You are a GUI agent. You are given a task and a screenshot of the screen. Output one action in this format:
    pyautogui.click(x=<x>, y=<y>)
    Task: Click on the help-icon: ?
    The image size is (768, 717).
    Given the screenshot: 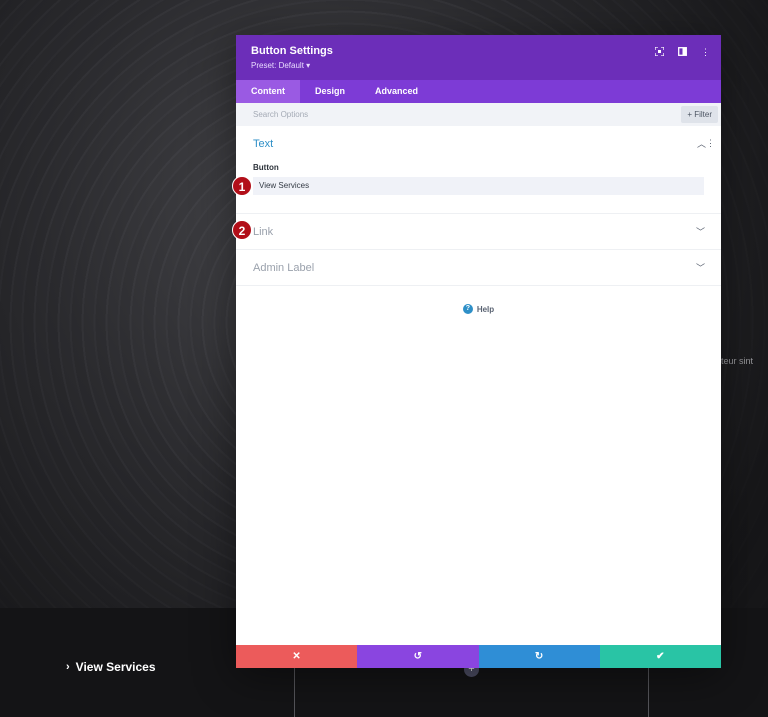 What is the action you would take?
    pyautogui.click(x=467, y=309)
    